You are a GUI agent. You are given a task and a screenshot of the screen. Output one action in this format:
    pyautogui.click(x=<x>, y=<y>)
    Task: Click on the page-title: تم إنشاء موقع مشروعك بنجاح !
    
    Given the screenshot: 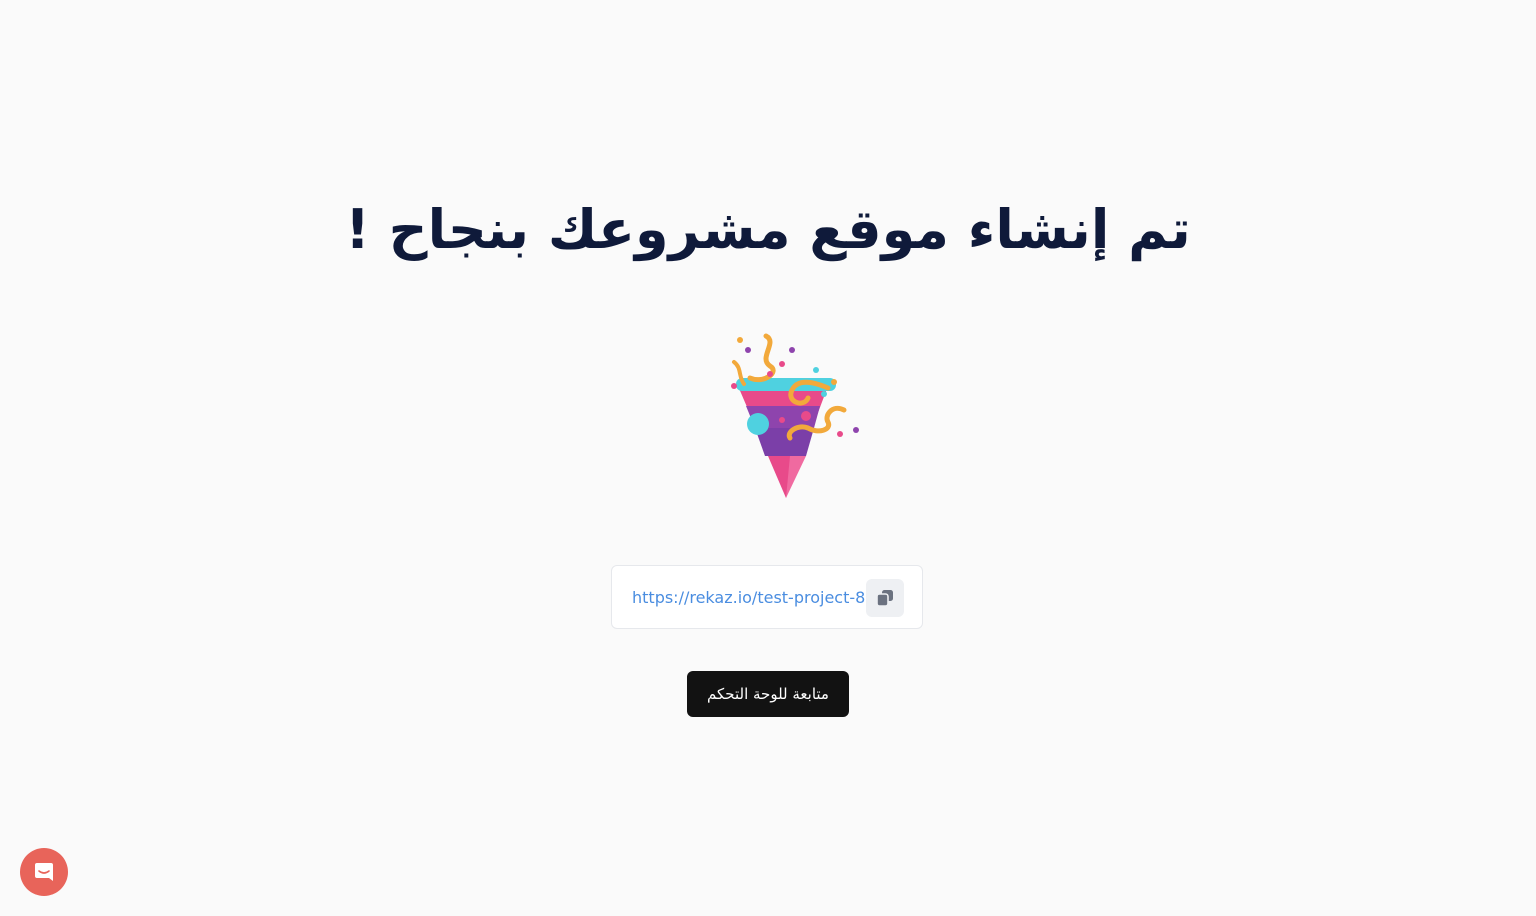 What is the action you would take?
    pyautogui.click(x=768, y=229)
    